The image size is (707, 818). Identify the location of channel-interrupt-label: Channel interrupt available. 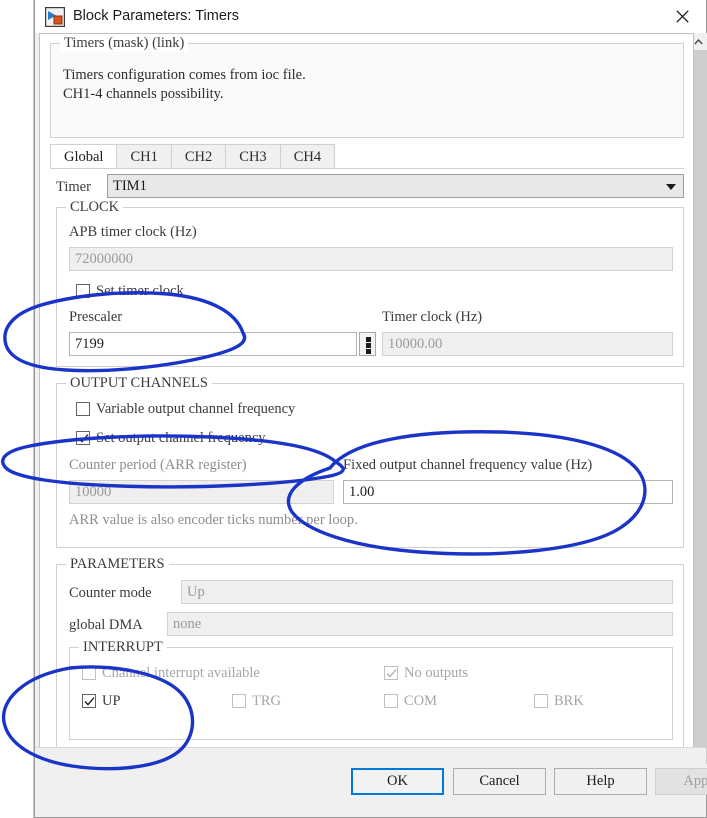
(181, 673).